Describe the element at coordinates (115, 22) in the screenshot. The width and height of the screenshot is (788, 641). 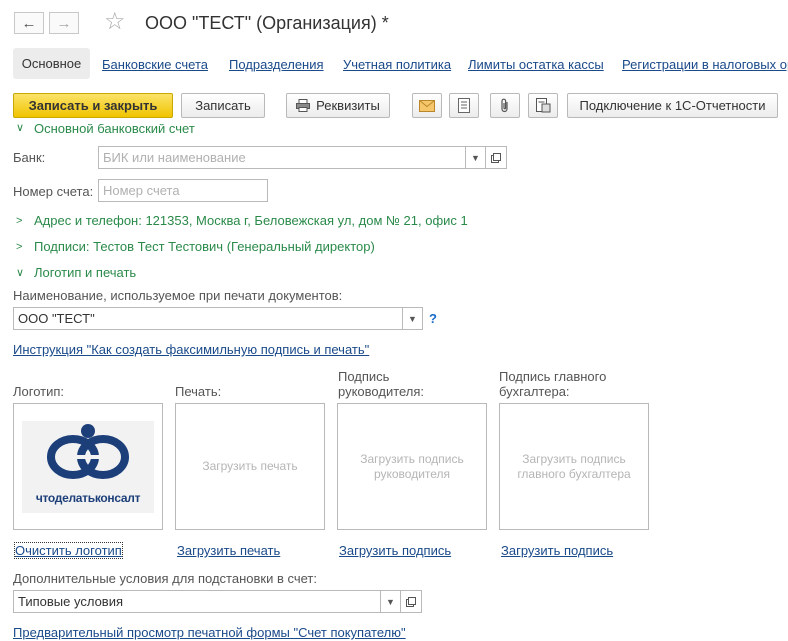
I see `favorite-star-icon: ☆` at that location.